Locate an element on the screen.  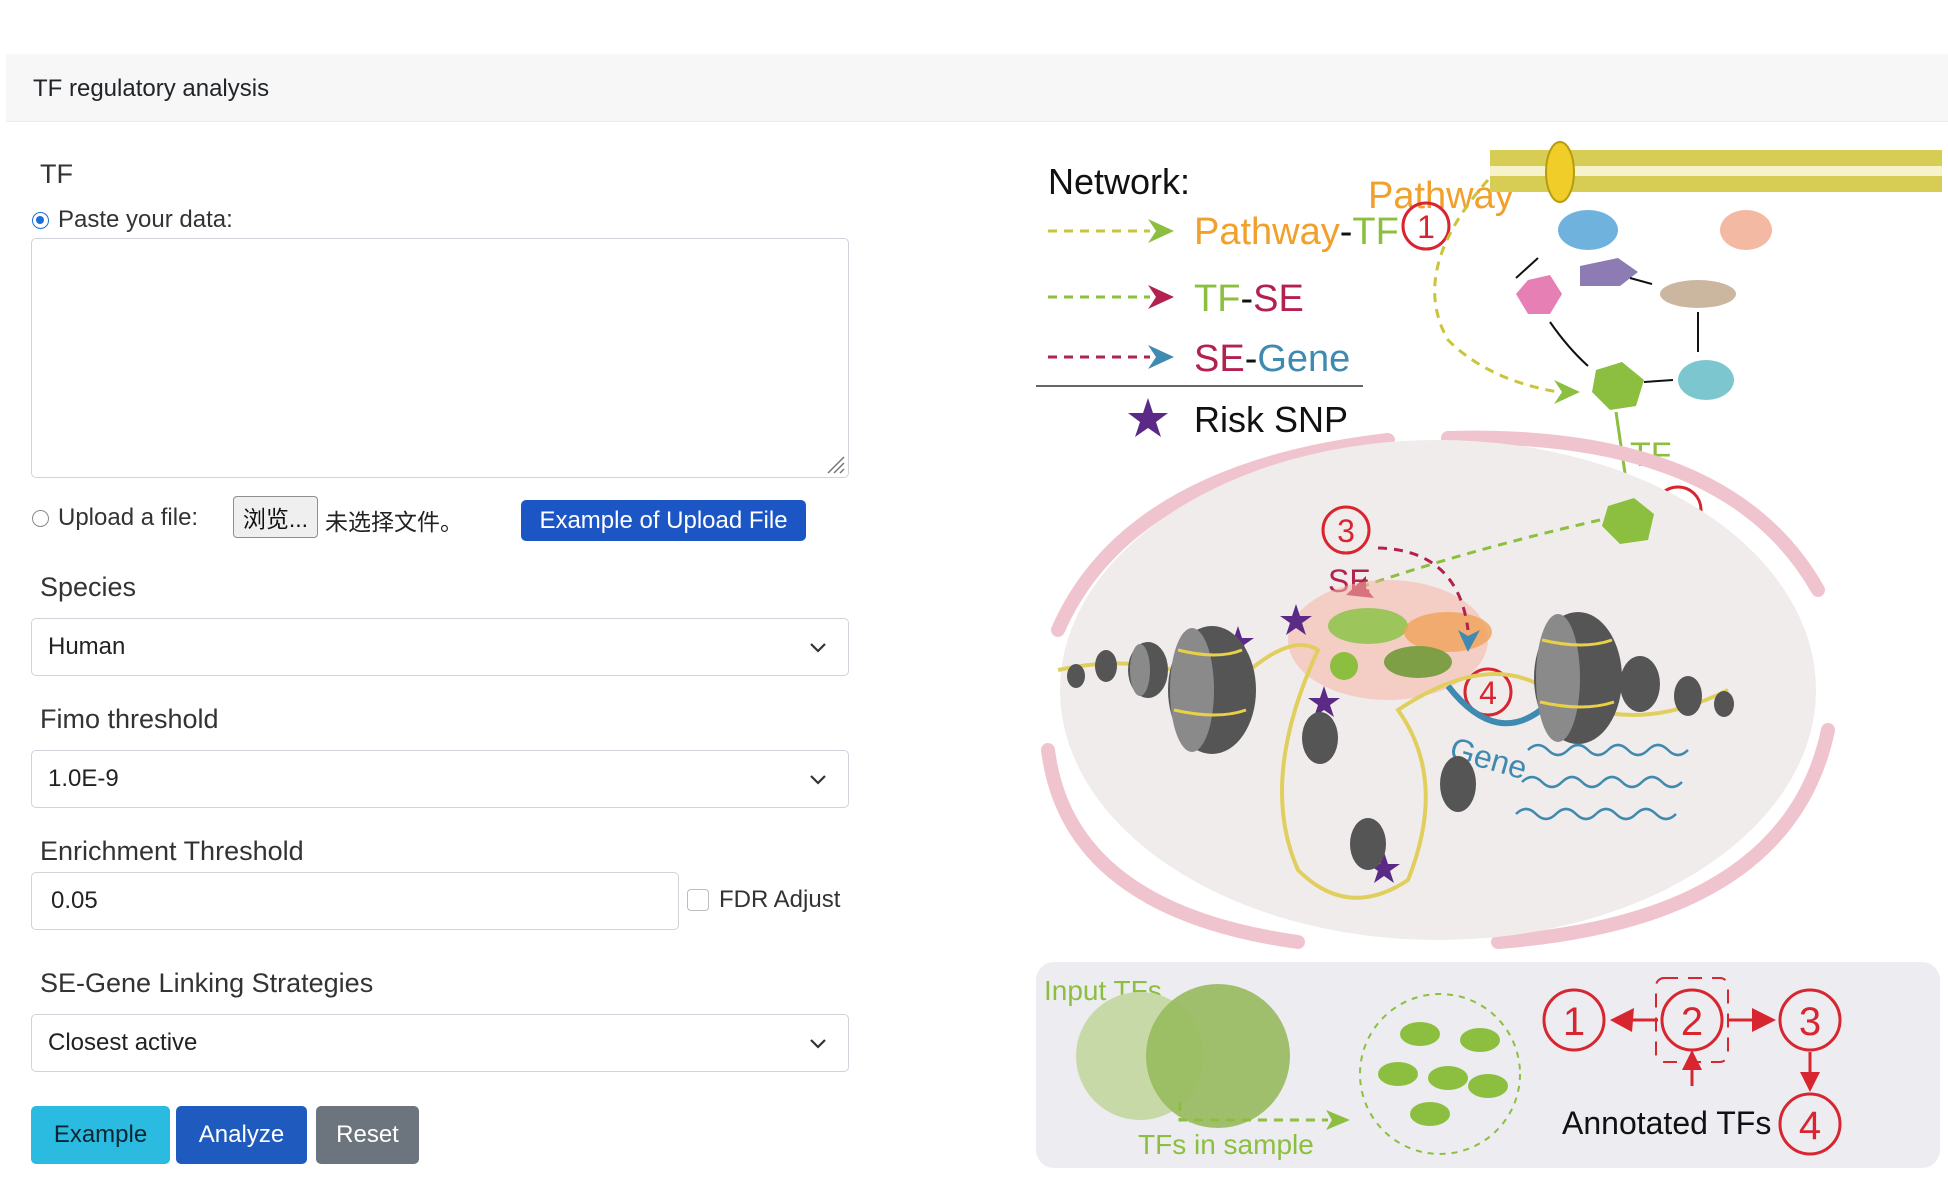
analyze-button: Analyze is located at coordinates (241, 1135).